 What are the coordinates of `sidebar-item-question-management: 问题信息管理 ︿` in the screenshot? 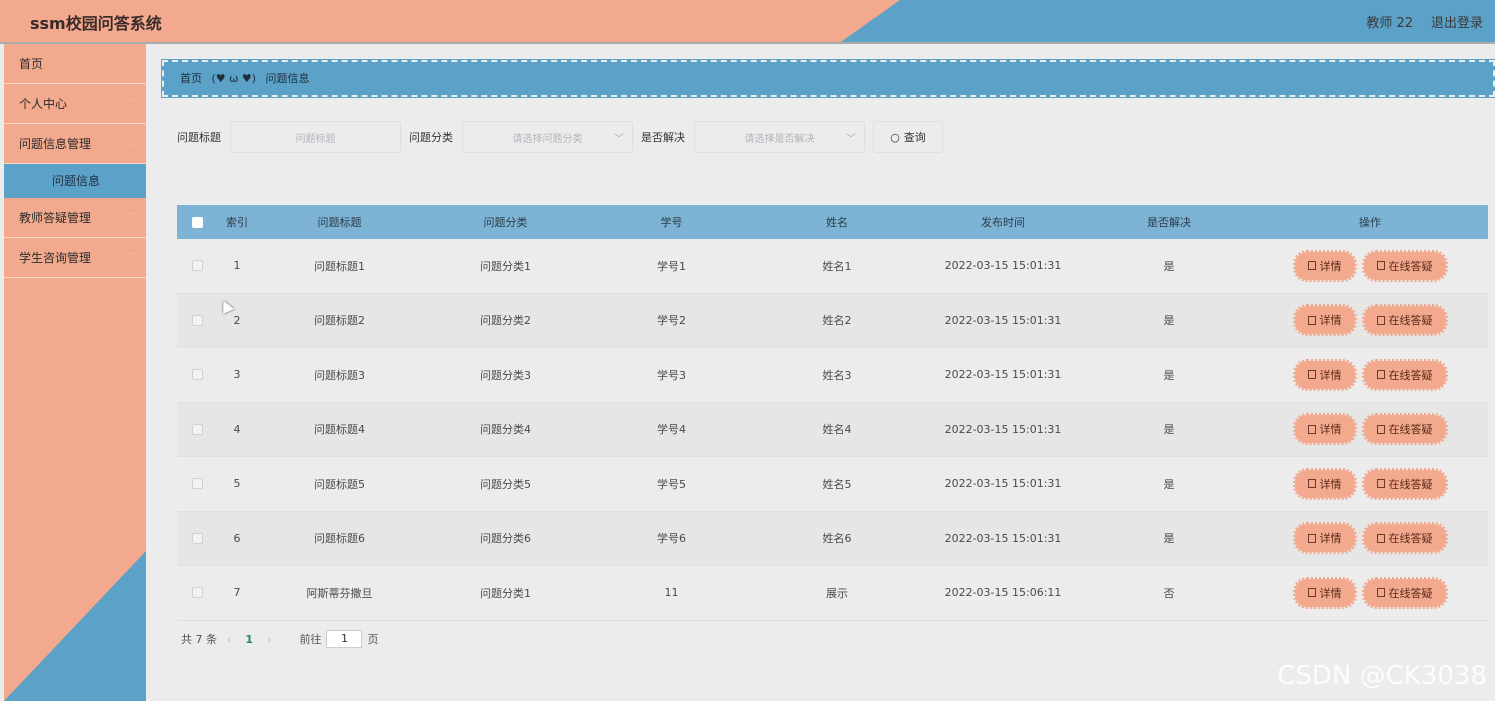 It's located at (75, 144).